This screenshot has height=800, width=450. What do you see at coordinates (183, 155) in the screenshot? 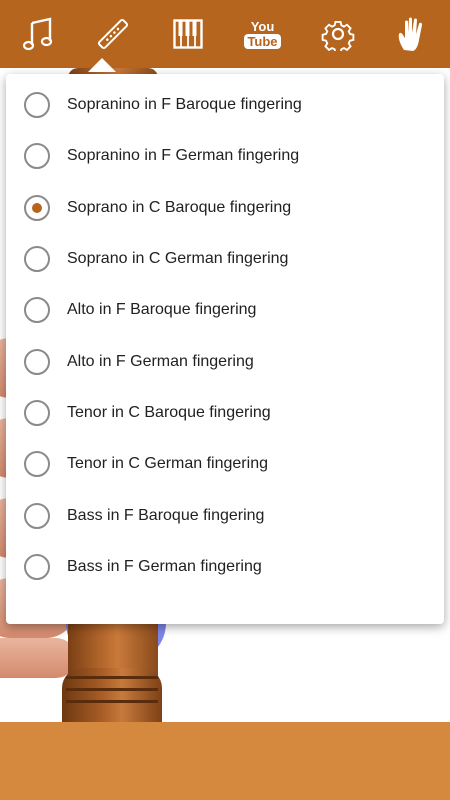
I see `option-label: Sopranino in F German fingering` at bounding box center [183, 155].